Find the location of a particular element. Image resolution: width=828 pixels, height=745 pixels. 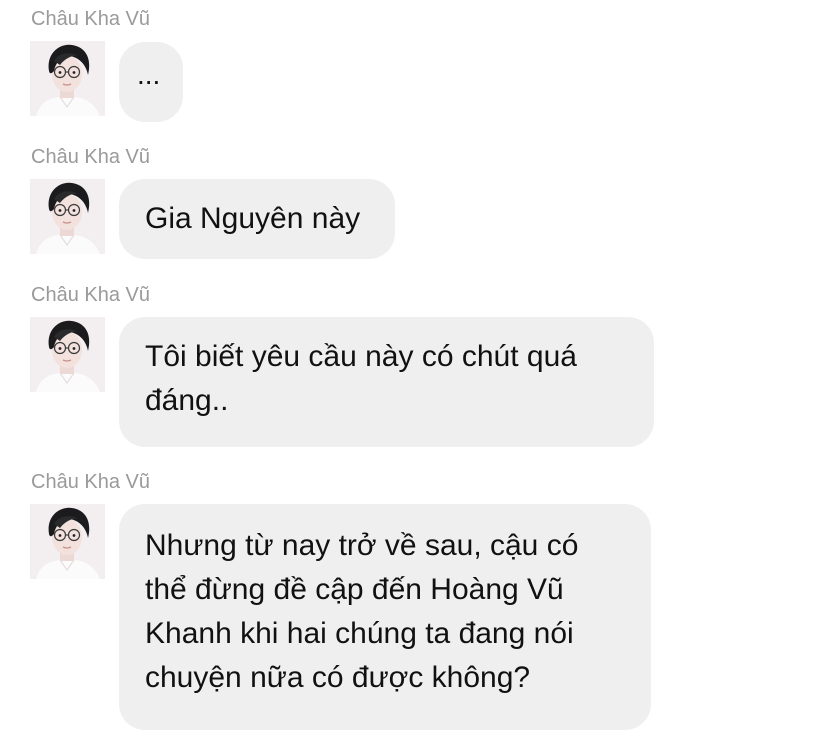

message-text-line: thể đừng đề cập đến Hoàng Vũ is located at coordinates (354, 589).